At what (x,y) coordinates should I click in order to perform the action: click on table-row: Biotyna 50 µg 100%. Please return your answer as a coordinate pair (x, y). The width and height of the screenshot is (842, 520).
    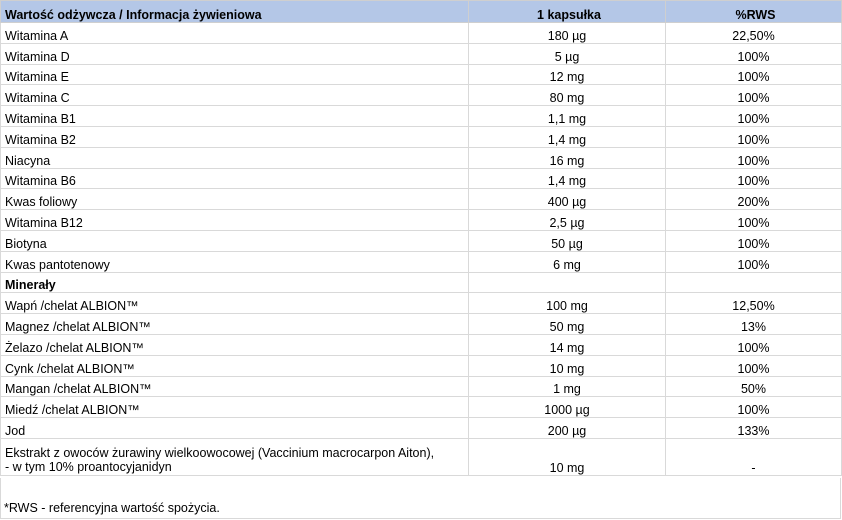
    Looking at the image, I should click on (421, 240).